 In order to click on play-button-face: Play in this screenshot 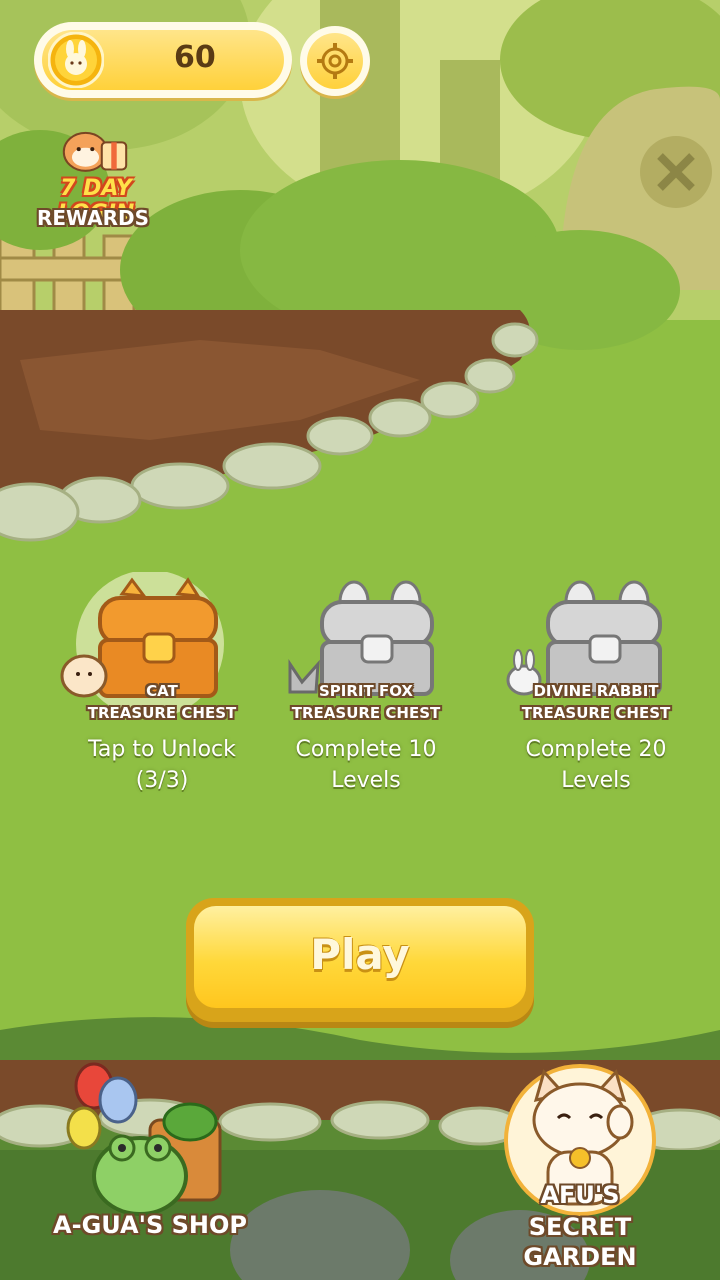, I will do `click(360, 957)`.